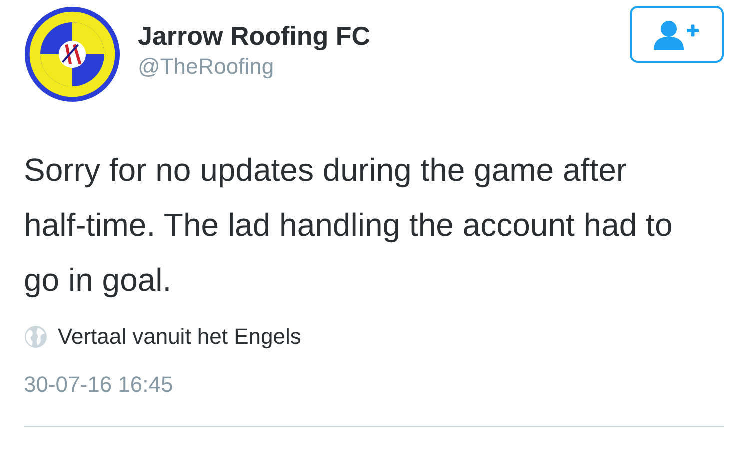 The image size is (749, 451). What do you see at coordinates (99, 385) in the screenshot?
I see `tweet-timestamp: 30-07-16 16:45` at bounding box center [99, 385].